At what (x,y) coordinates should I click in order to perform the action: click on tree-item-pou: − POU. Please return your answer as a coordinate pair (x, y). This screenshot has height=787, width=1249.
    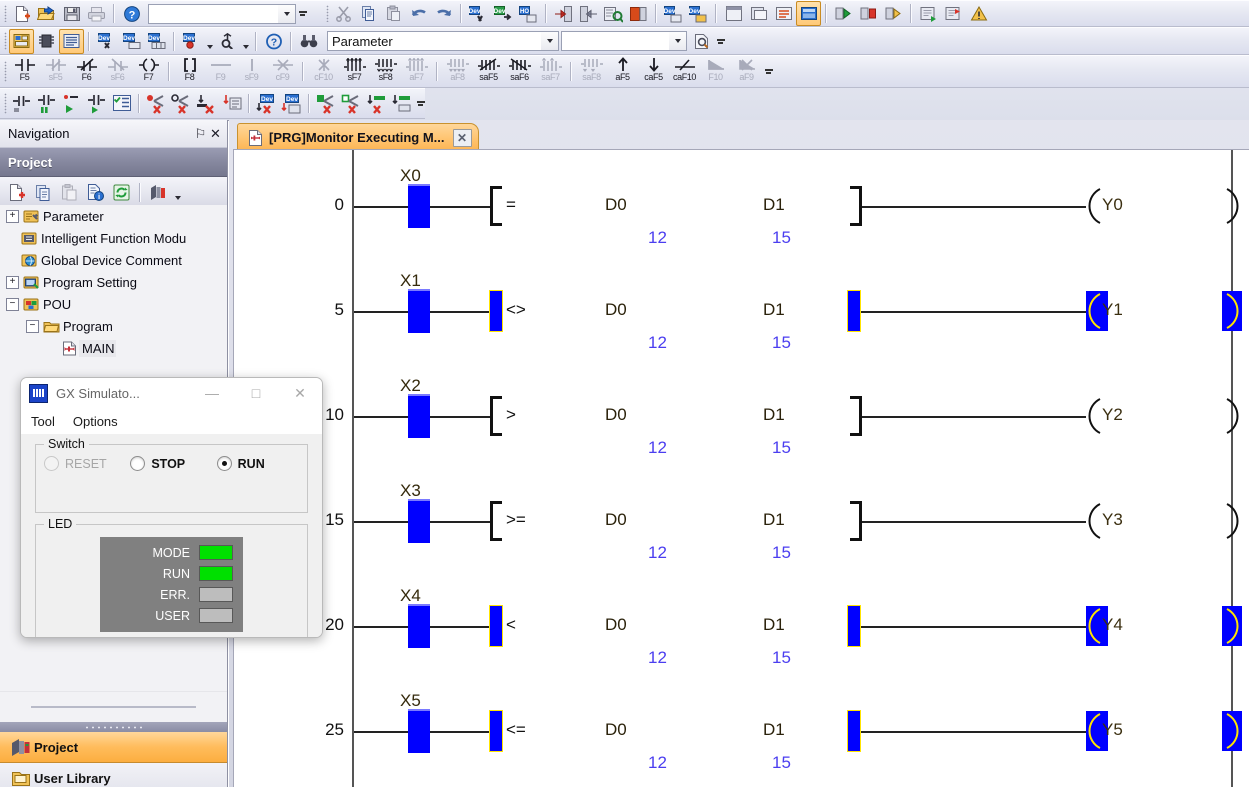
    Looking at the image, I should click on (113, 304).